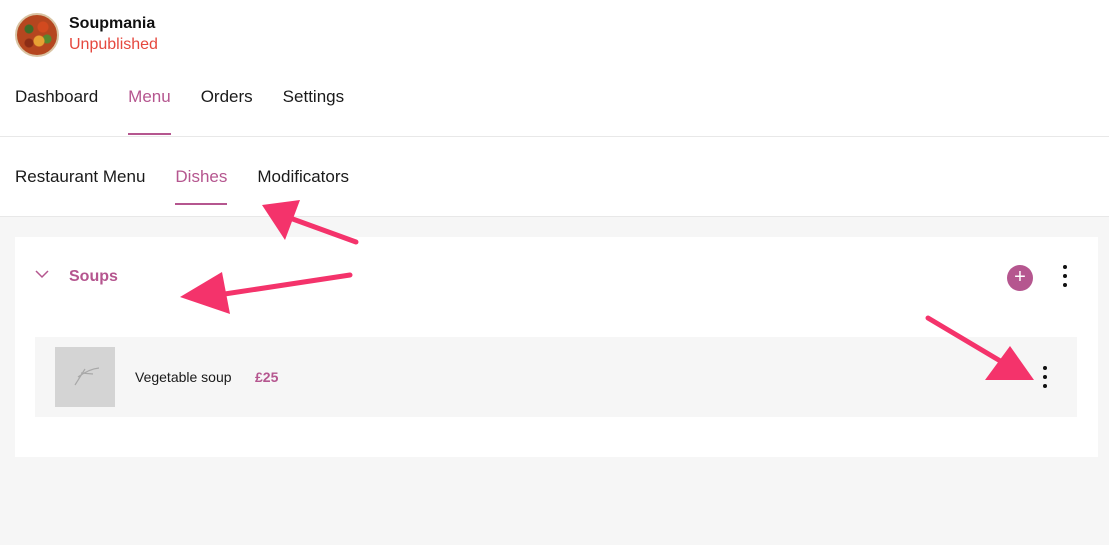  What do you see at coordinates (149, 111) in the screenshot?
I see `tab-menu: Menu` at bounding box center [149, 111].